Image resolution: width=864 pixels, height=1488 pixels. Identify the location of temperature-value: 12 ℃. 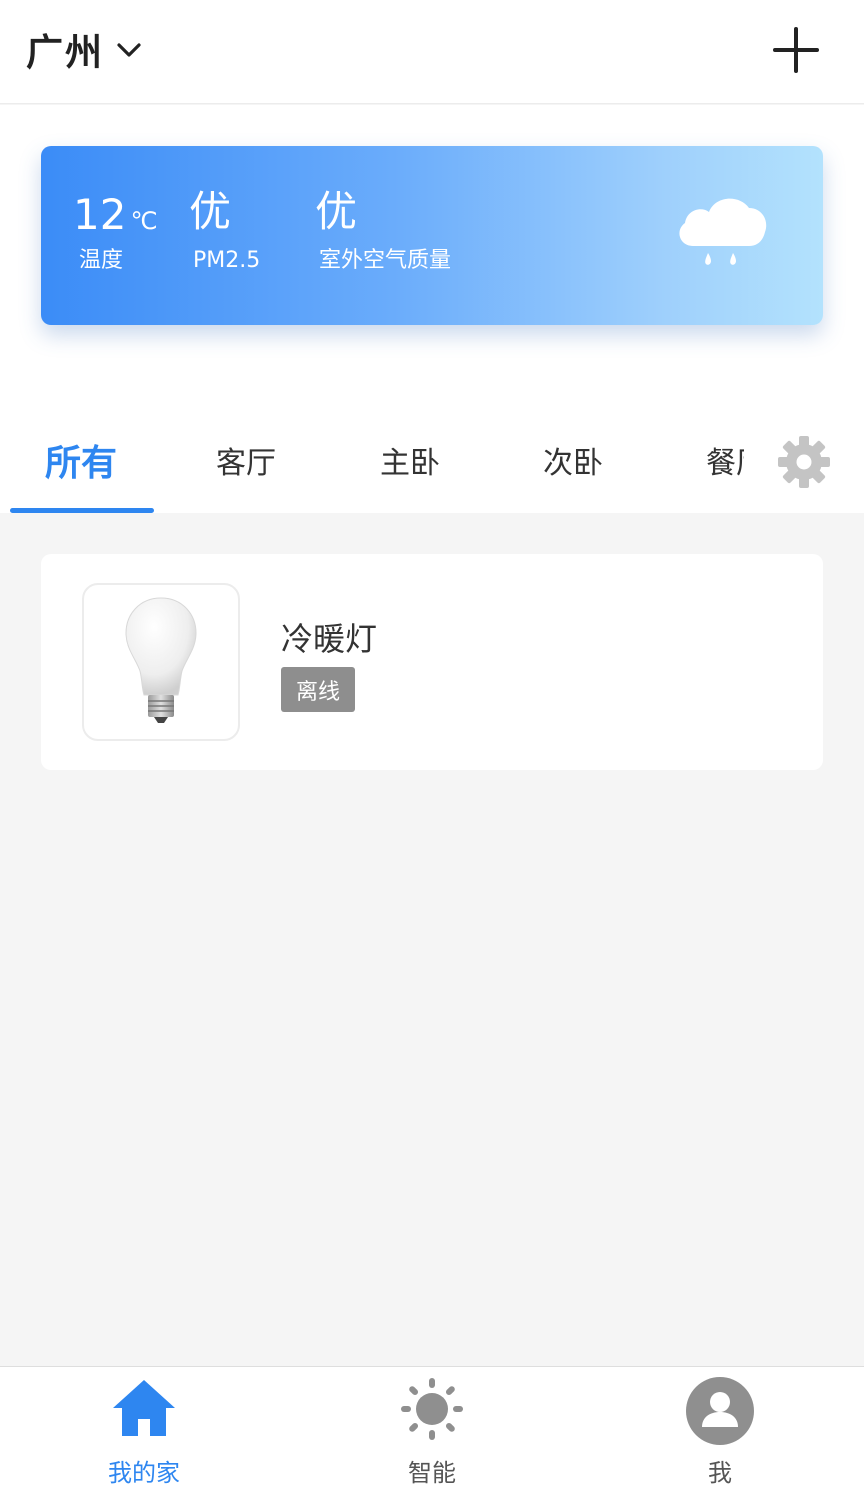
(115, 214).